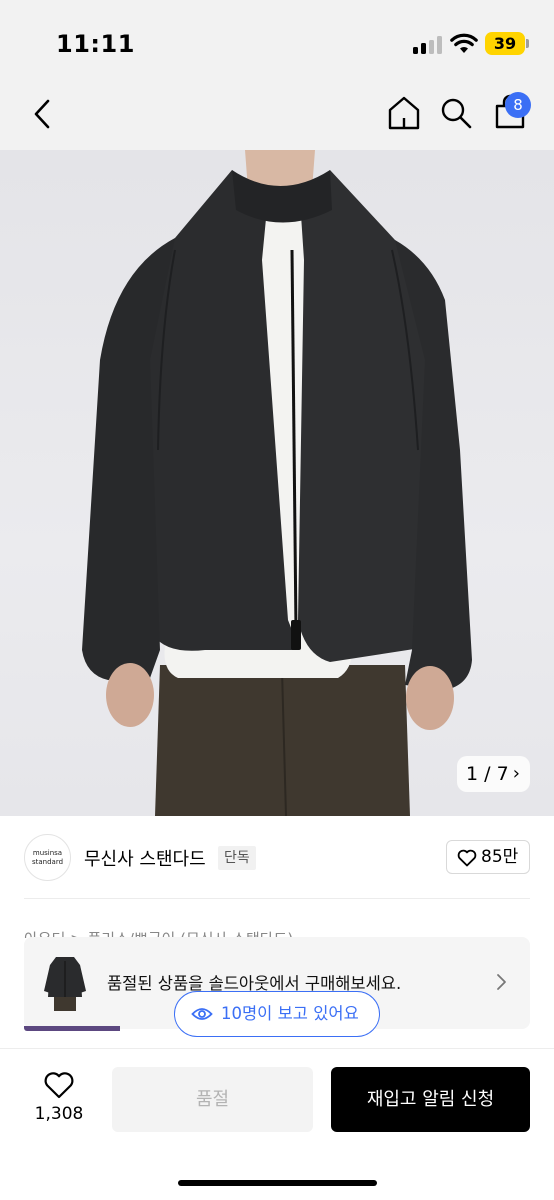  Describe the element at coordinates (277, 1183) in the screenshot. I see `home-indicator` at that location.